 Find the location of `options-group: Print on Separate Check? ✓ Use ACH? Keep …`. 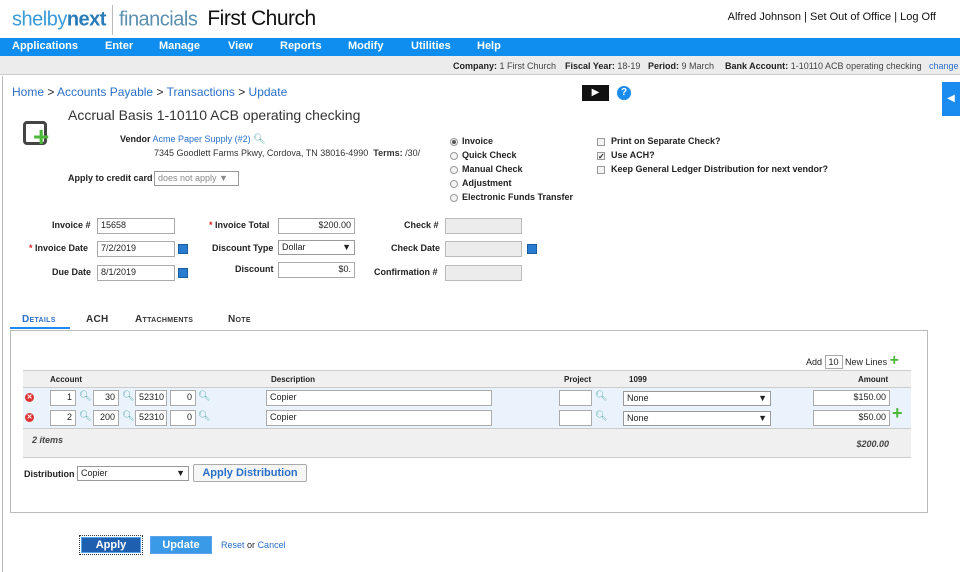

options-group: Print on Separate Check? ✓ Use ACH? Keep … is located at coordinates (712, 155).